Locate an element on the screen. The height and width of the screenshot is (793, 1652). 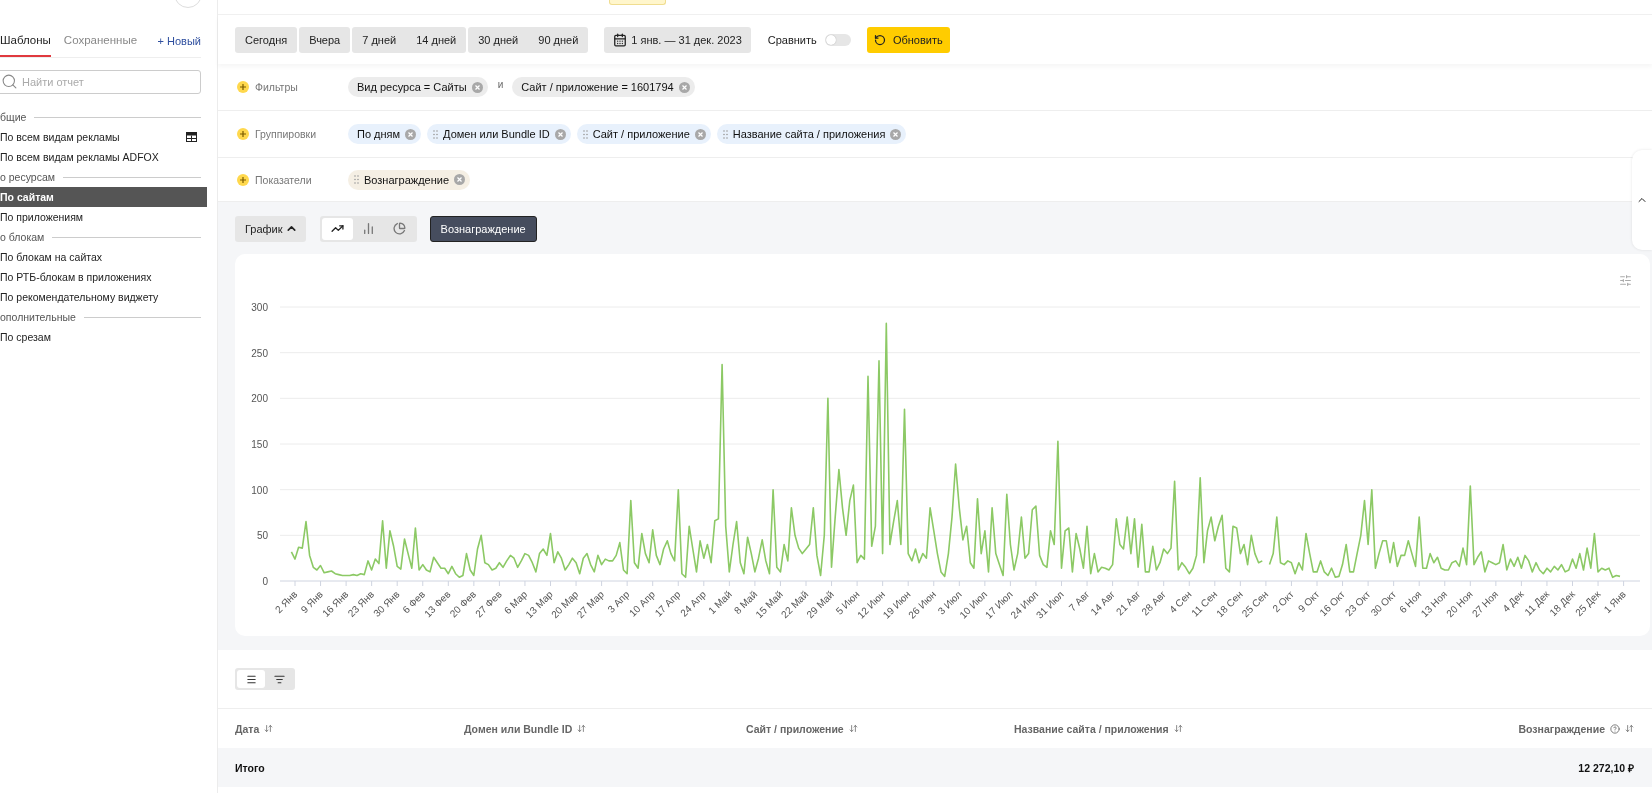
search-field: Найти отчет is located at coordinates (100, 82).